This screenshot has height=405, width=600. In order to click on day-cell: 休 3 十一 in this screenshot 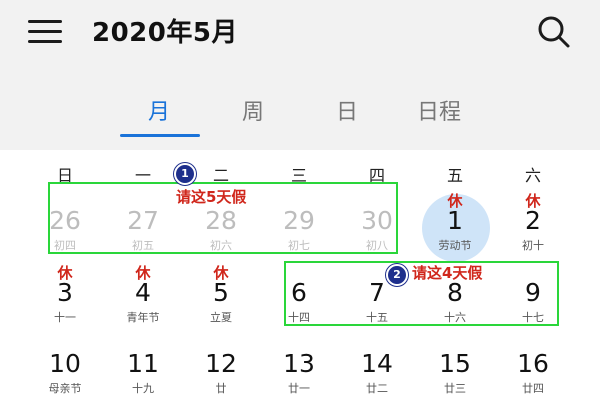, I will do `click(65, 297)`.